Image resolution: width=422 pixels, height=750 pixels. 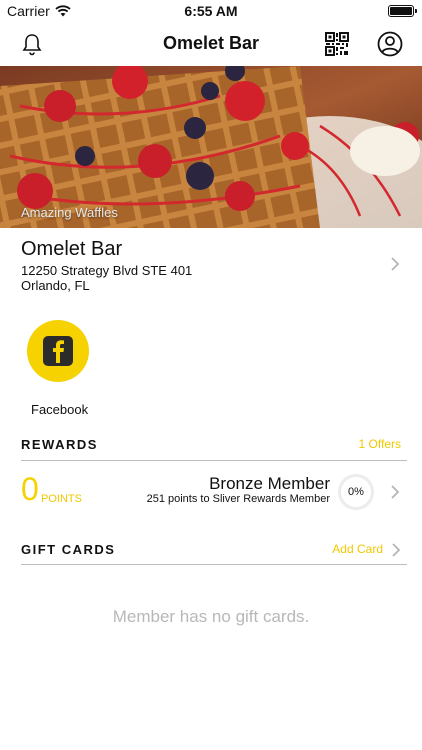 I want to click on status-time: 6:55 AM, so click(x=211, y=11).